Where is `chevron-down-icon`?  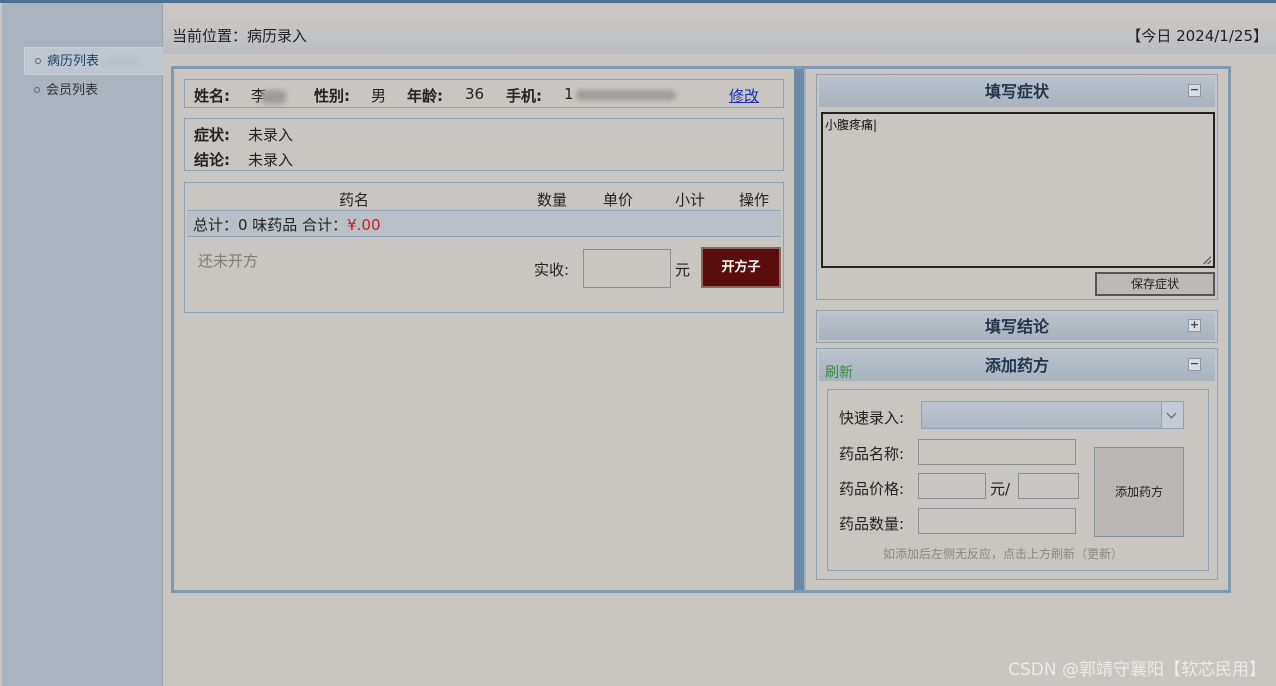
chevron-down-icon is located at coordinates (1172, 415).